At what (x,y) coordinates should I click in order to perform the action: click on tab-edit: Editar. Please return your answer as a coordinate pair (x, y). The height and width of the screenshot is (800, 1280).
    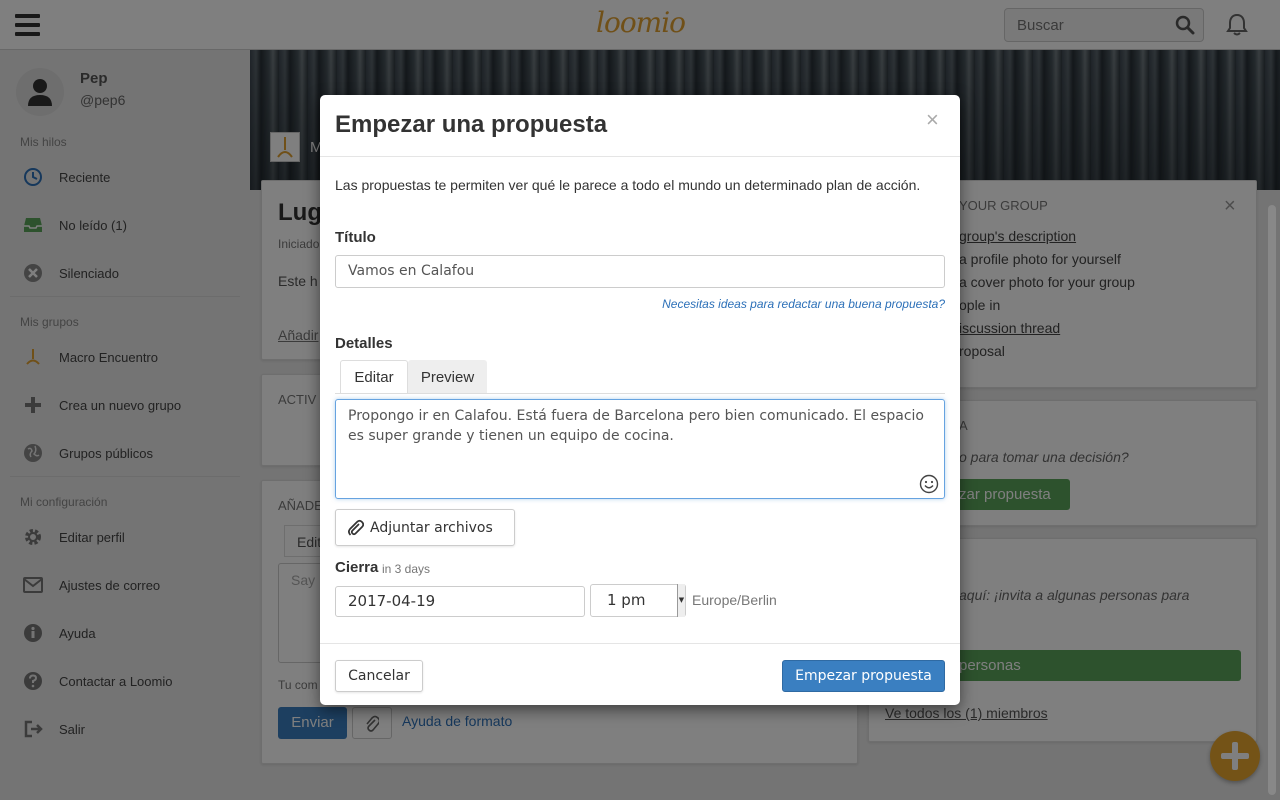
    Looking at the image, I should click on (374, 377).